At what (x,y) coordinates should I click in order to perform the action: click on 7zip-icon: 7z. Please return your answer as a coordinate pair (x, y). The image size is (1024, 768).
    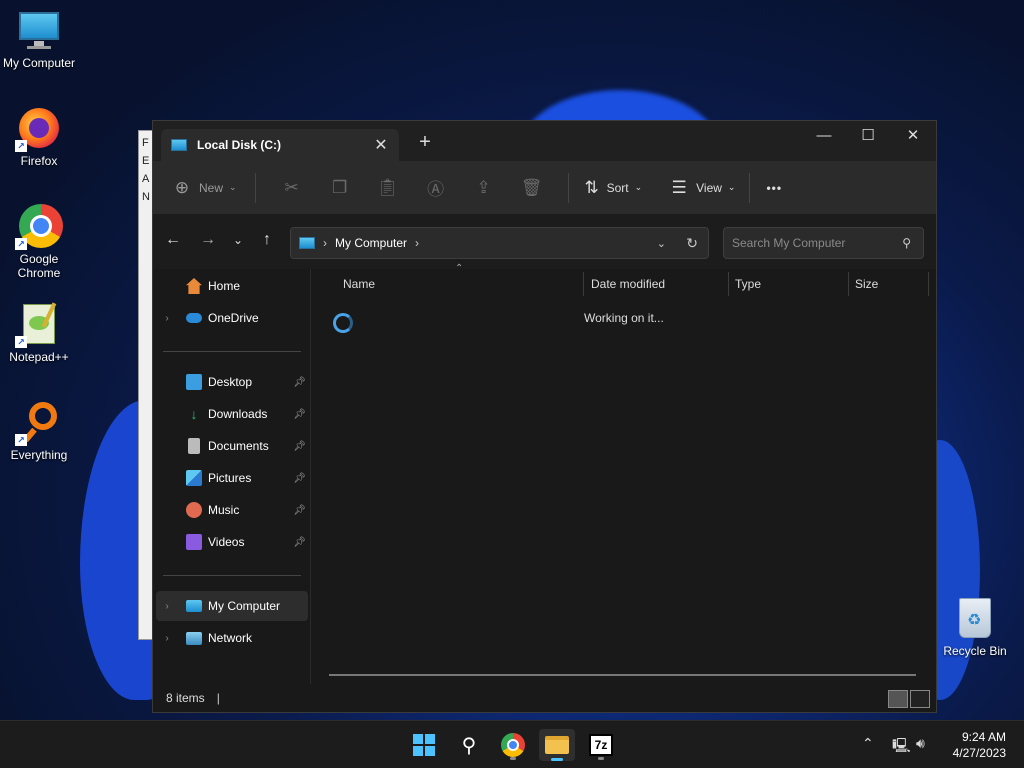
    Looking at the image, I should click on (601, 745).